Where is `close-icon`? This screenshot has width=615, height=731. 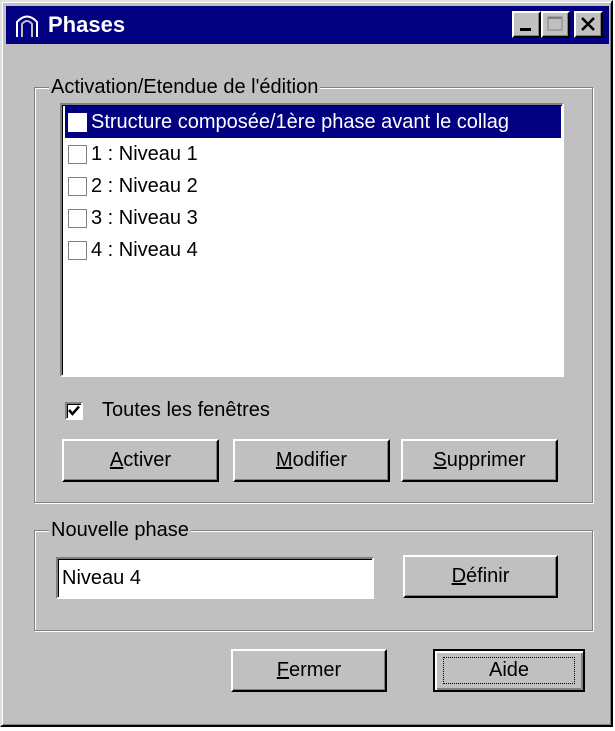
close-icon is located at coordinates (588, 24).